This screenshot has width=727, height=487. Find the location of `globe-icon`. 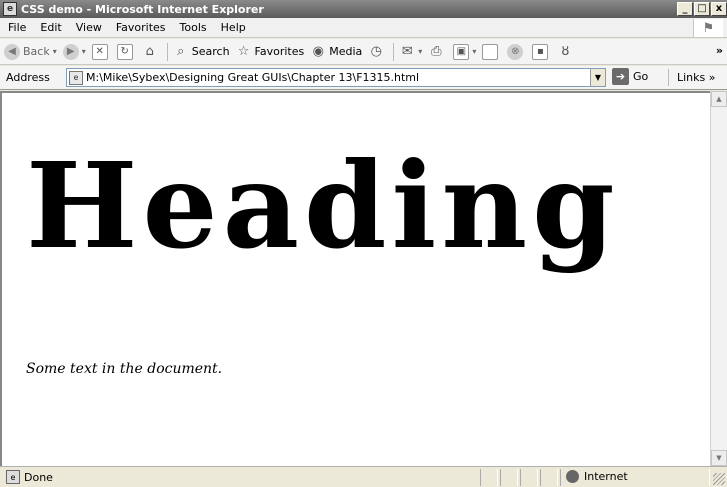

globe-icon is located at coordinates (572, 476).